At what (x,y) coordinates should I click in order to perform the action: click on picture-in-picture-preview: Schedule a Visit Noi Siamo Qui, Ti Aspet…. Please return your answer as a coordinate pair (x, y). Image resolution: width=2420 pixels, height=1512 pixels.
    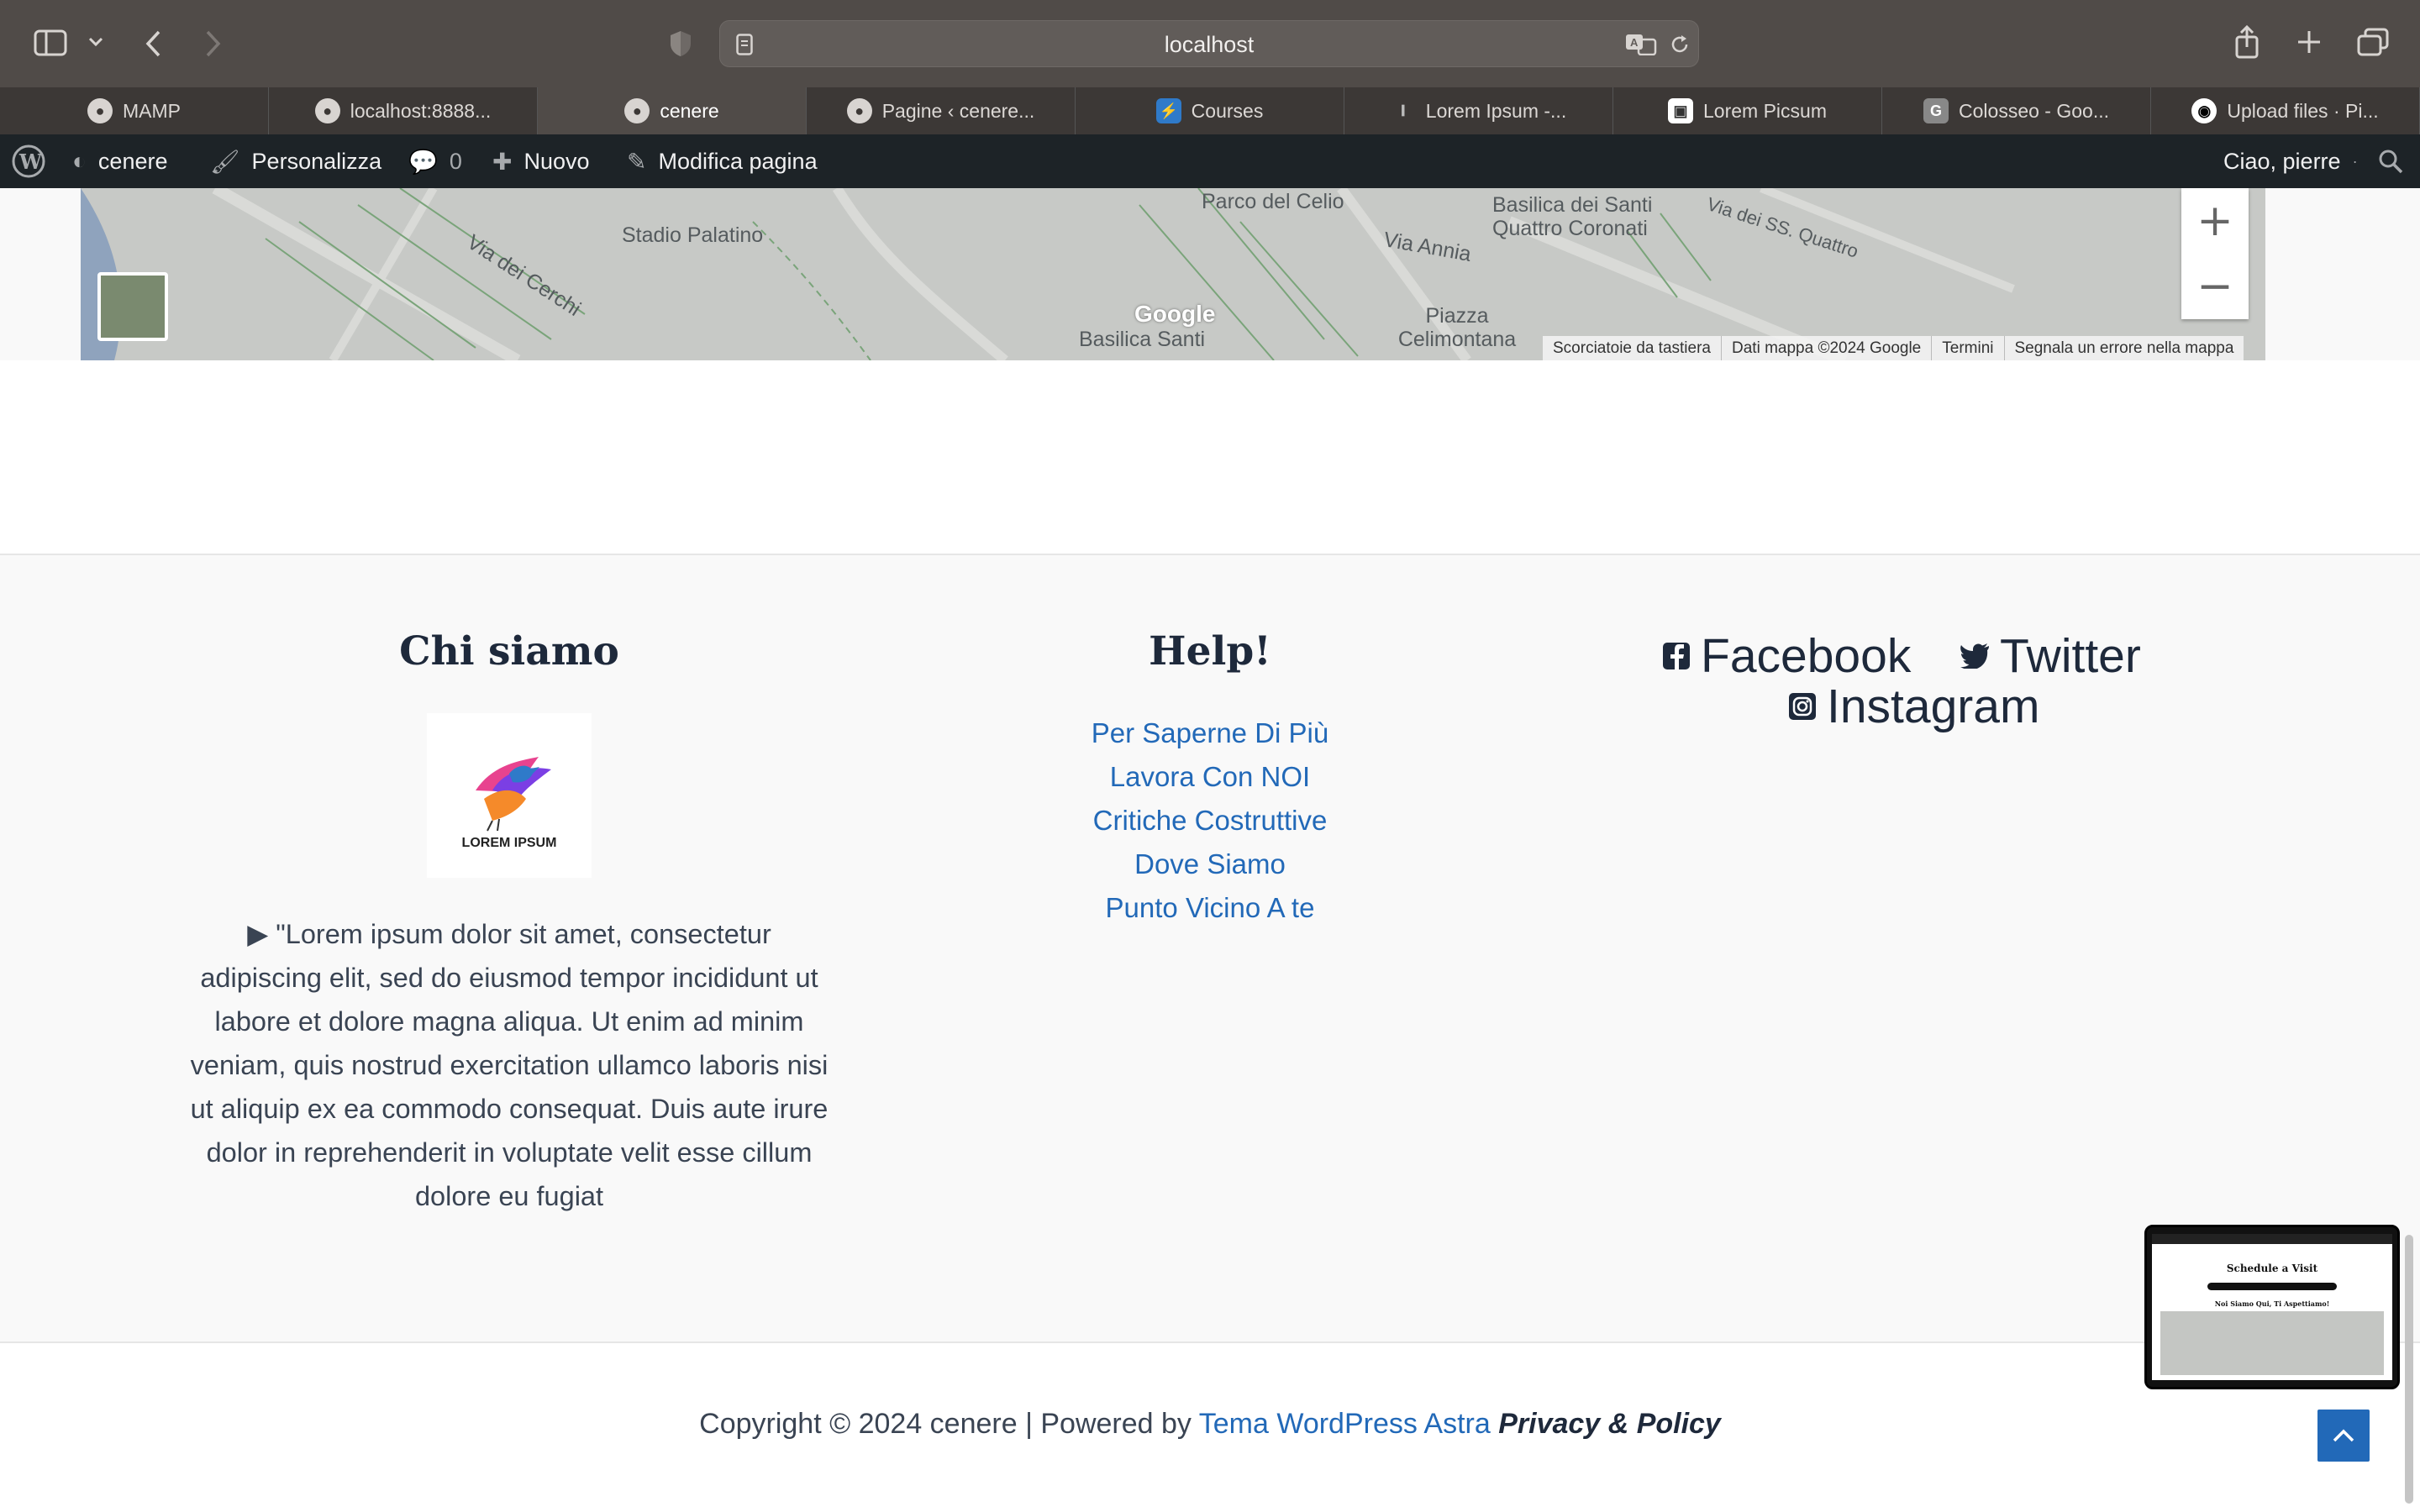
    Looking at the image, I should click on (2272, 1307).